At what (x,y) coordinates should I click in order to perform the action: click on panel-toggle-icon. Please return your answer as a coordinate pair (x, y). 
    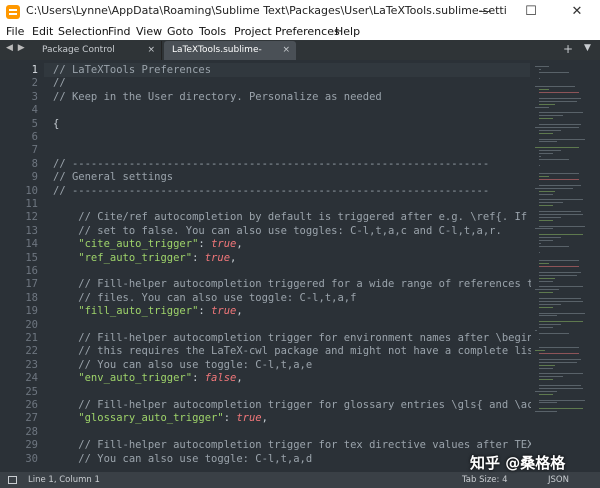
    Looking at the image, I should click on (12, 480).